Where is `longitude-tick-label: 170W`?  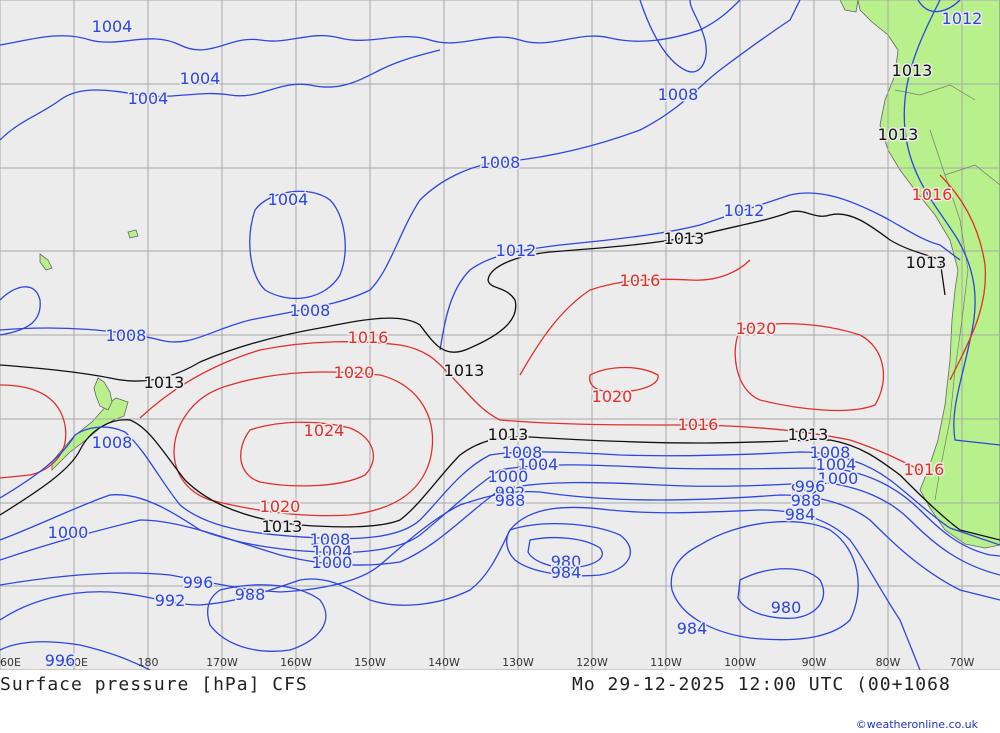
longitude-tick-label: 170W is located at coordinates (222, 662).